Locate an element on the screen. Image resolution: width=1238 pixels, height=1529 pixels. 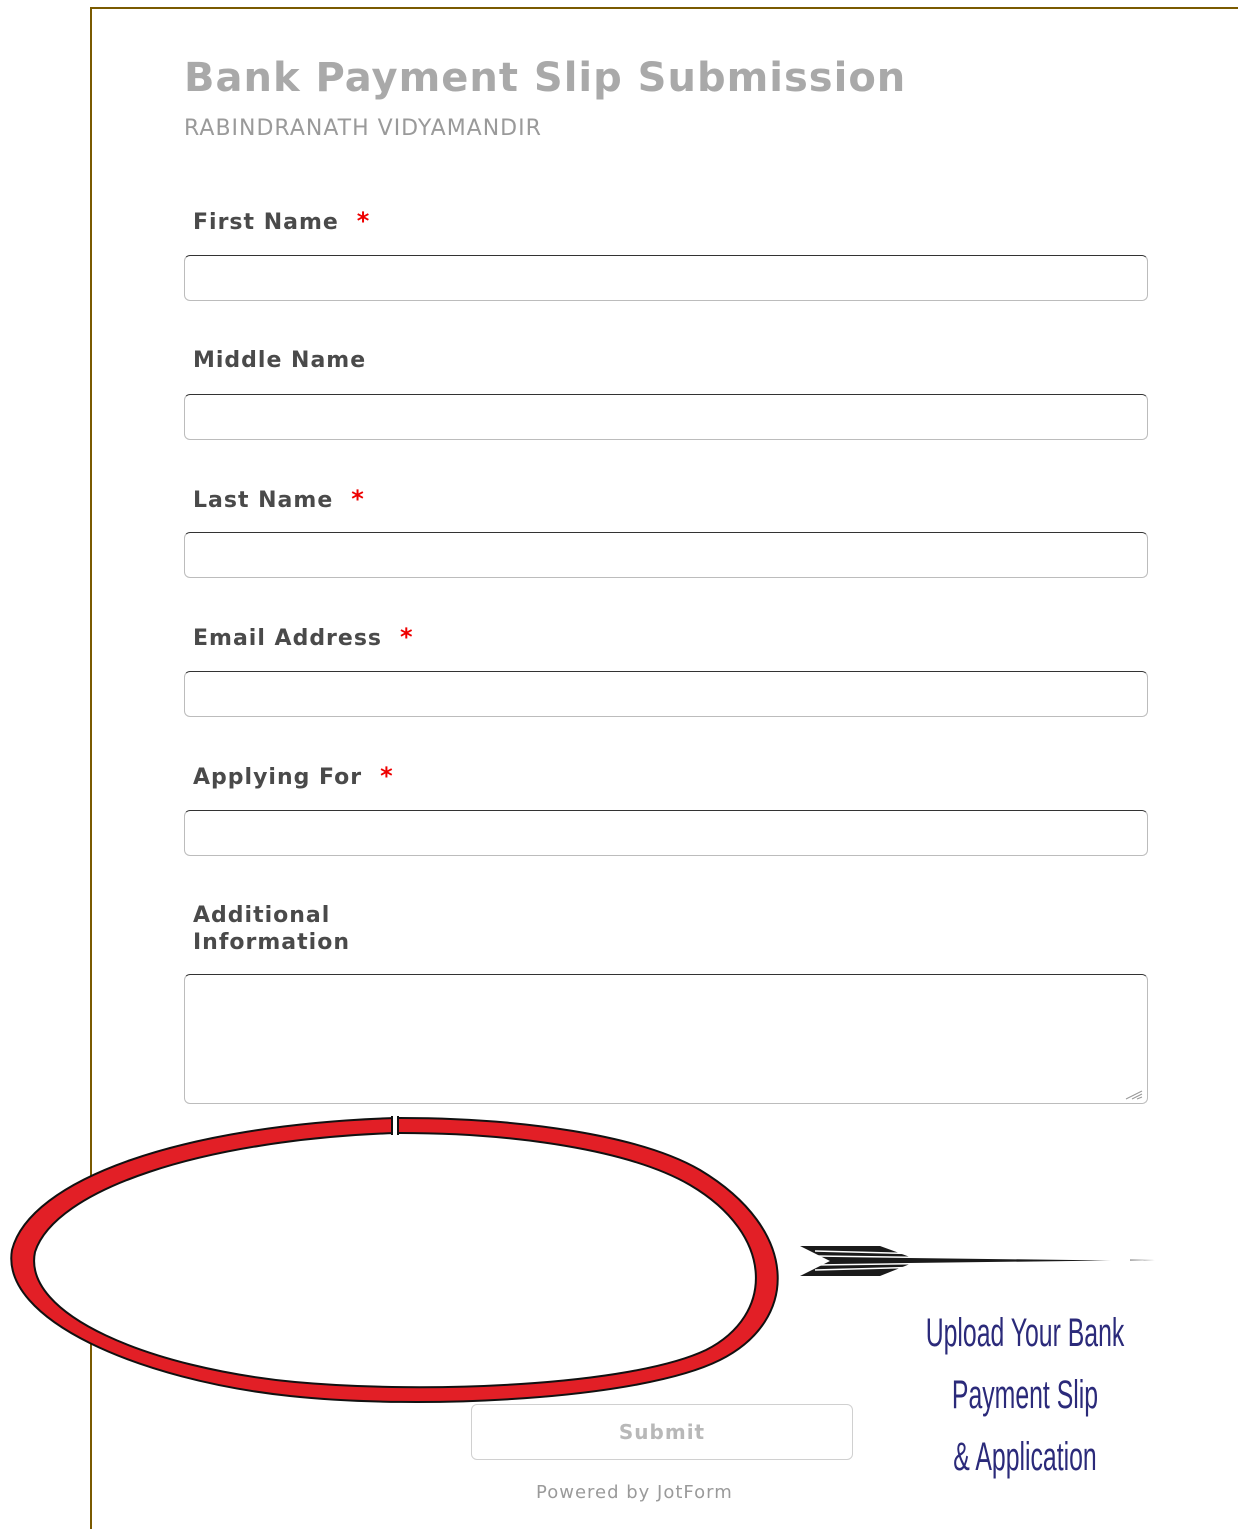
form-subtitle: RABINDRANATH VIDYAMANDIR is located at coordinates (363, 128).